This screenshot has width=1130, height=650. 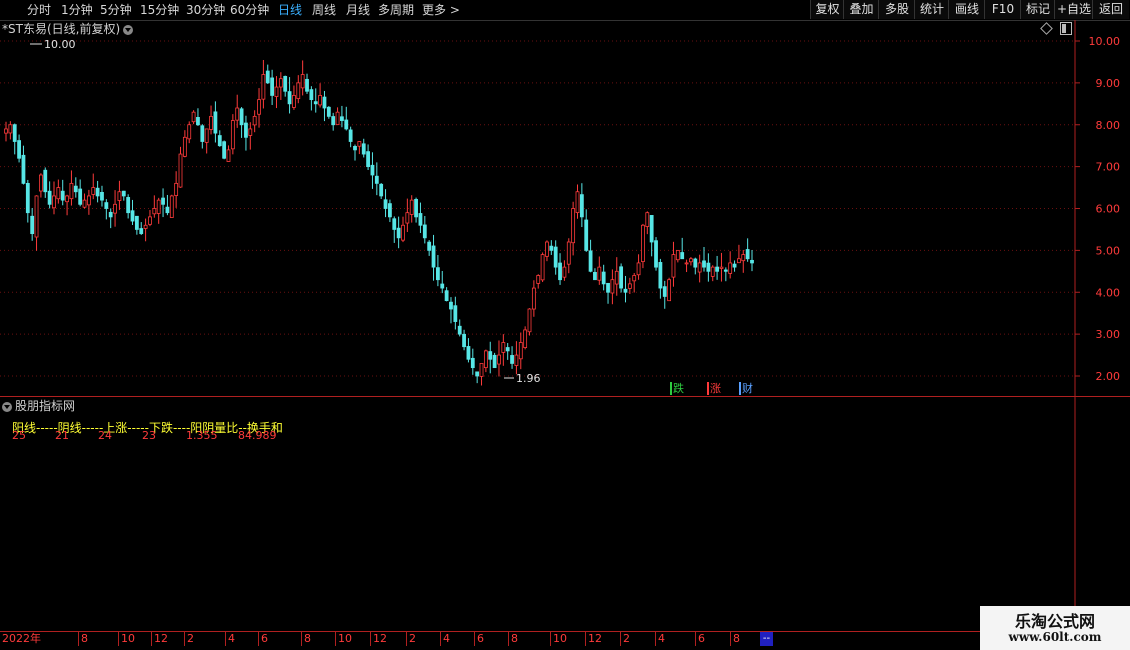 I want to click on indicator-value-5: 84.989, so click(x=257, y=435).